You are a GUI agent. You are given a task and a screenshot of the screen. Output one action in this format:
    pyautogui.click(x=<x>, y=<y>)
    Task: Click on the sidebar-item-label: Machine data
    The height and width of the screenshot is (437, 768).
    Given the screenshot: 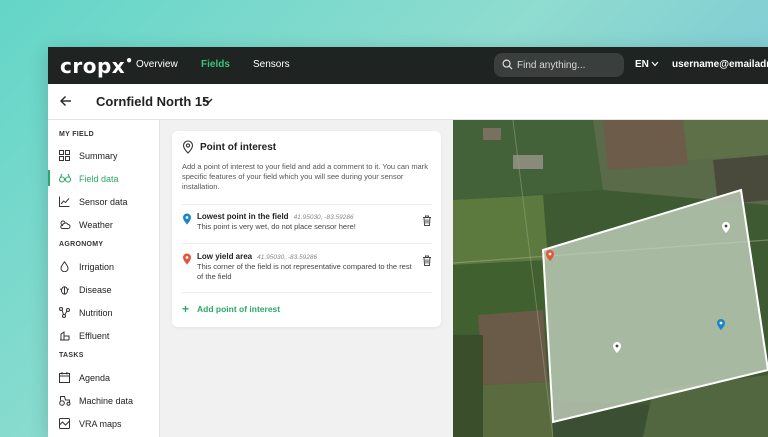 What is the action you would take?
    pyautogui.click(x=106, y=401)
    